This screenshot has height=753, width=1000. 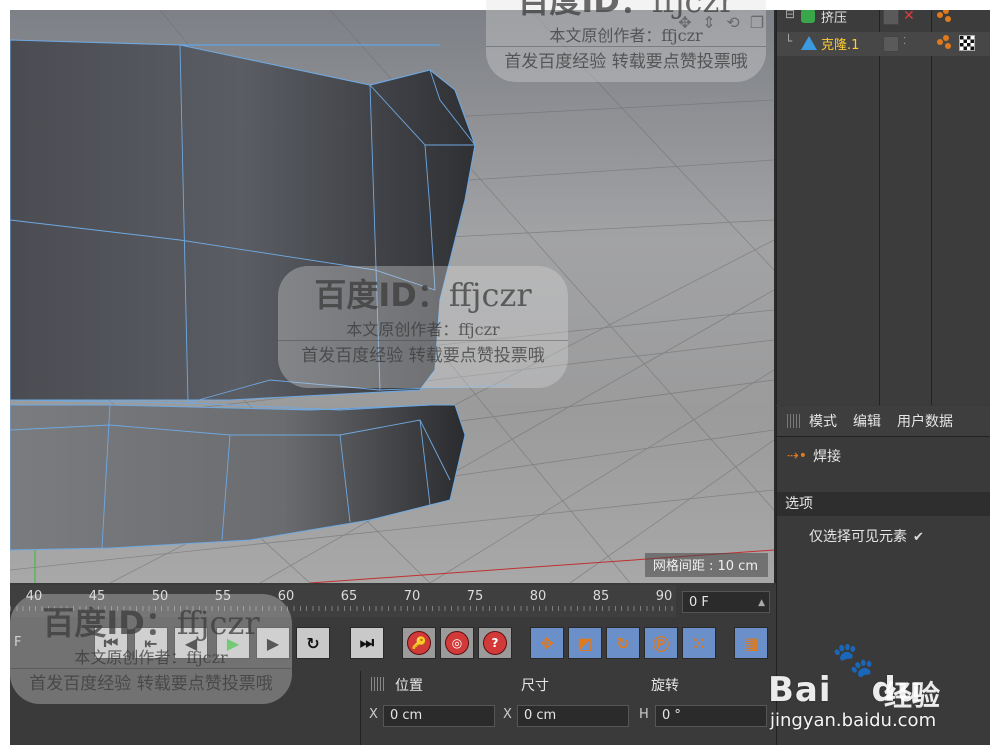 I want to click on size-x-value: 0 cm, so click(x=540, y=715).